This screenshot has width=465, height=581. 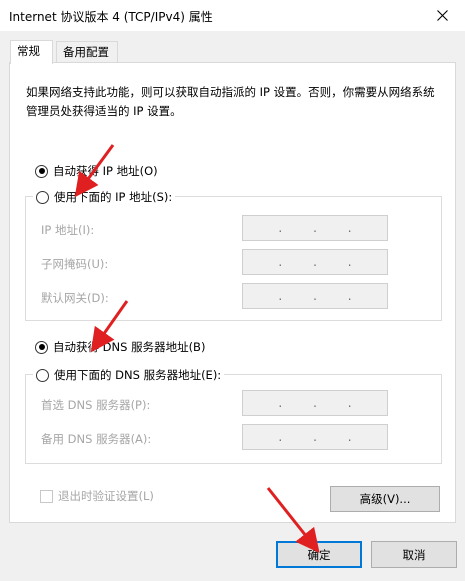 What do you see at coordinates (106, 496) in the screenshot?
I see `validate-on-exit-label: 退出时验证设置(L)` at bounding box center [106, 496].